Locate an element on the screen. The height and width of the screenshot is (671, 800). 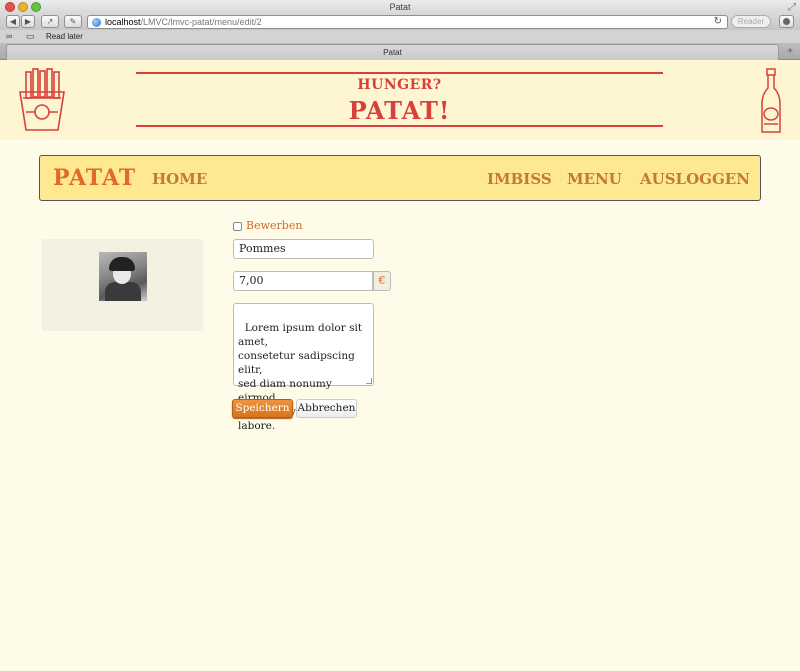
back-button: ◀ is located at coordinates (13, 21).